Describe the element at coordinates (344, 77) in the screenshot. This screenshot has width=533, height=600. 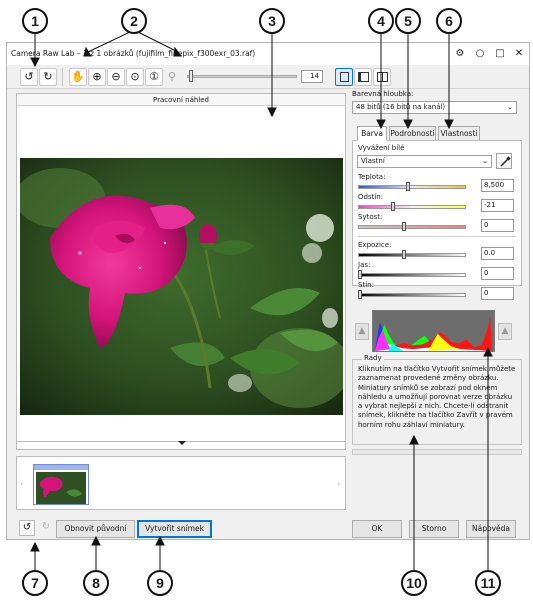
I see `single-view-button` at that location.